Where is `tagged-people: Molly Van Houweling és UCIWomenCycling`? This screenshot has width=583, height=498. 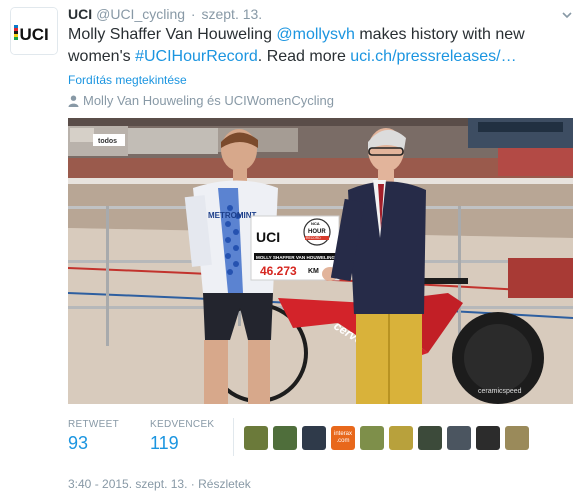
tagged-people: Molly Van Houweling és UCIWomenCycling is located at coordinates (201, 100).